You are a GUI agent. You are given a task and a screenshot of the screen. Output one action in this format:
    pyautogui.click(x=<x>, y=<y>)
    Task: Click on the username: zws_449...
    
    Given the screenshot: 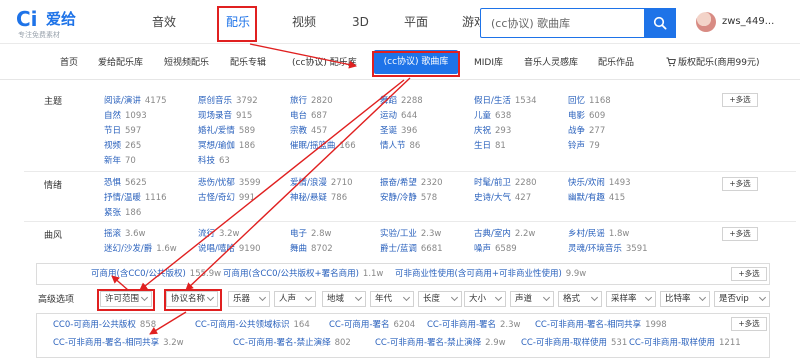 What is the action you would take?
    pyautogui.click(x=748, y=22)
    